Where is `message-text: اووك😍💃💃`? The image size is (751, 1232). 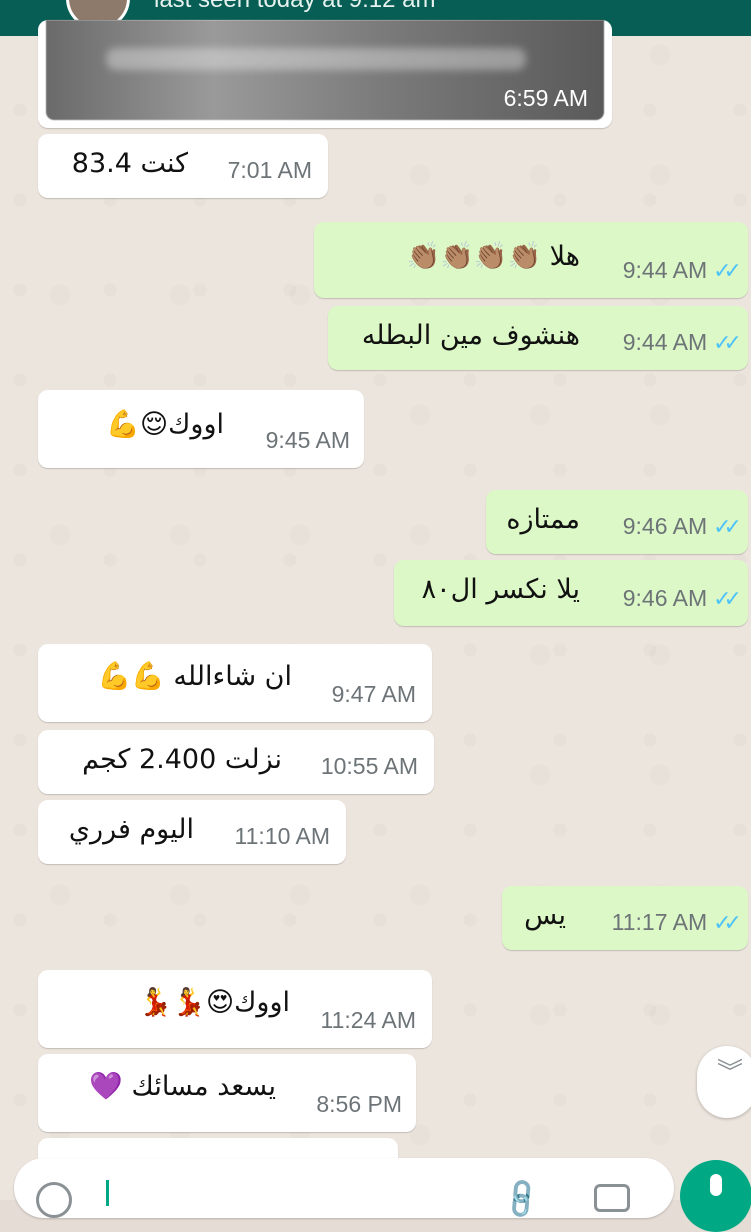
message-text: اووك😍💃💃 is located at coordinates (214, 1002).